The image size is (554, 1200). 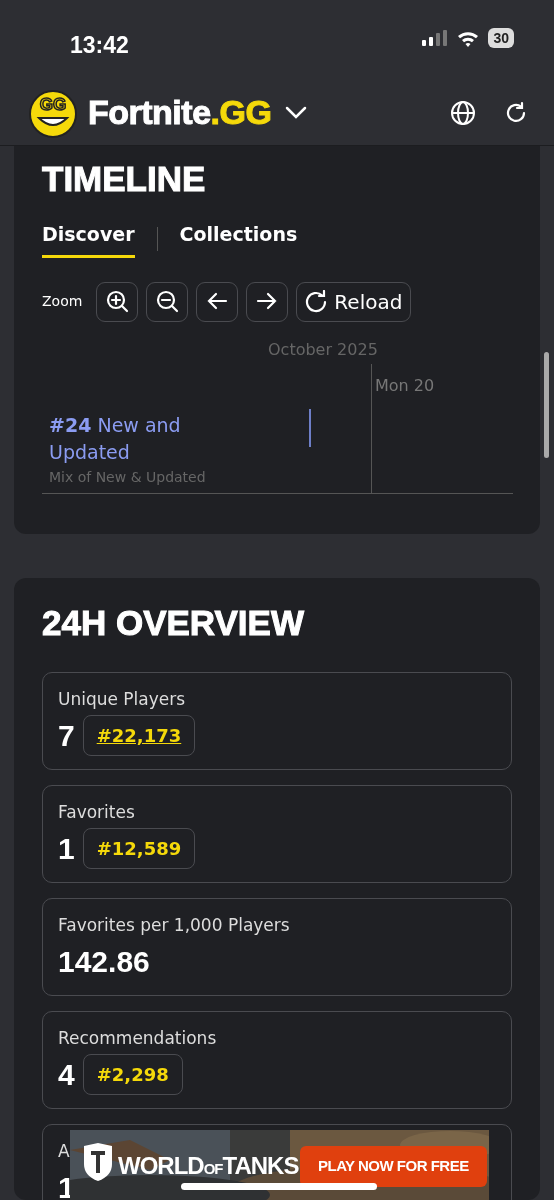 What do you see at coordinates (501, 38) in the screenshot?
I see `battery-indicator: 30` at bounding box center [501, 38].